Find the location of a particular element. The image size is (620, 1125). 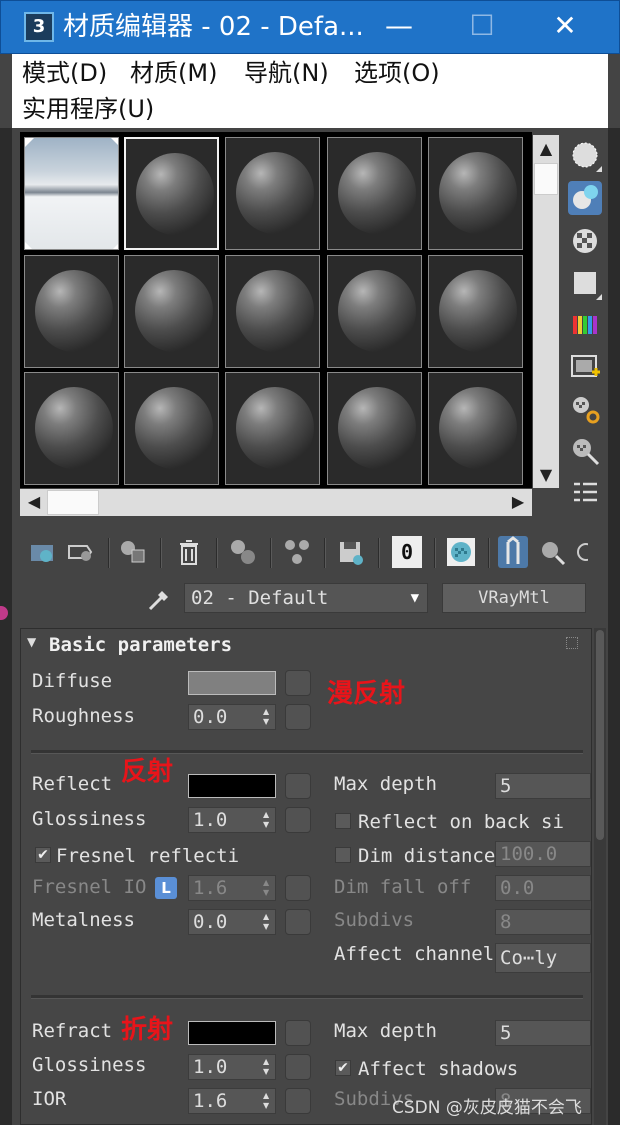

put-material-to-scene-icon is located at coordinates (81, 552).